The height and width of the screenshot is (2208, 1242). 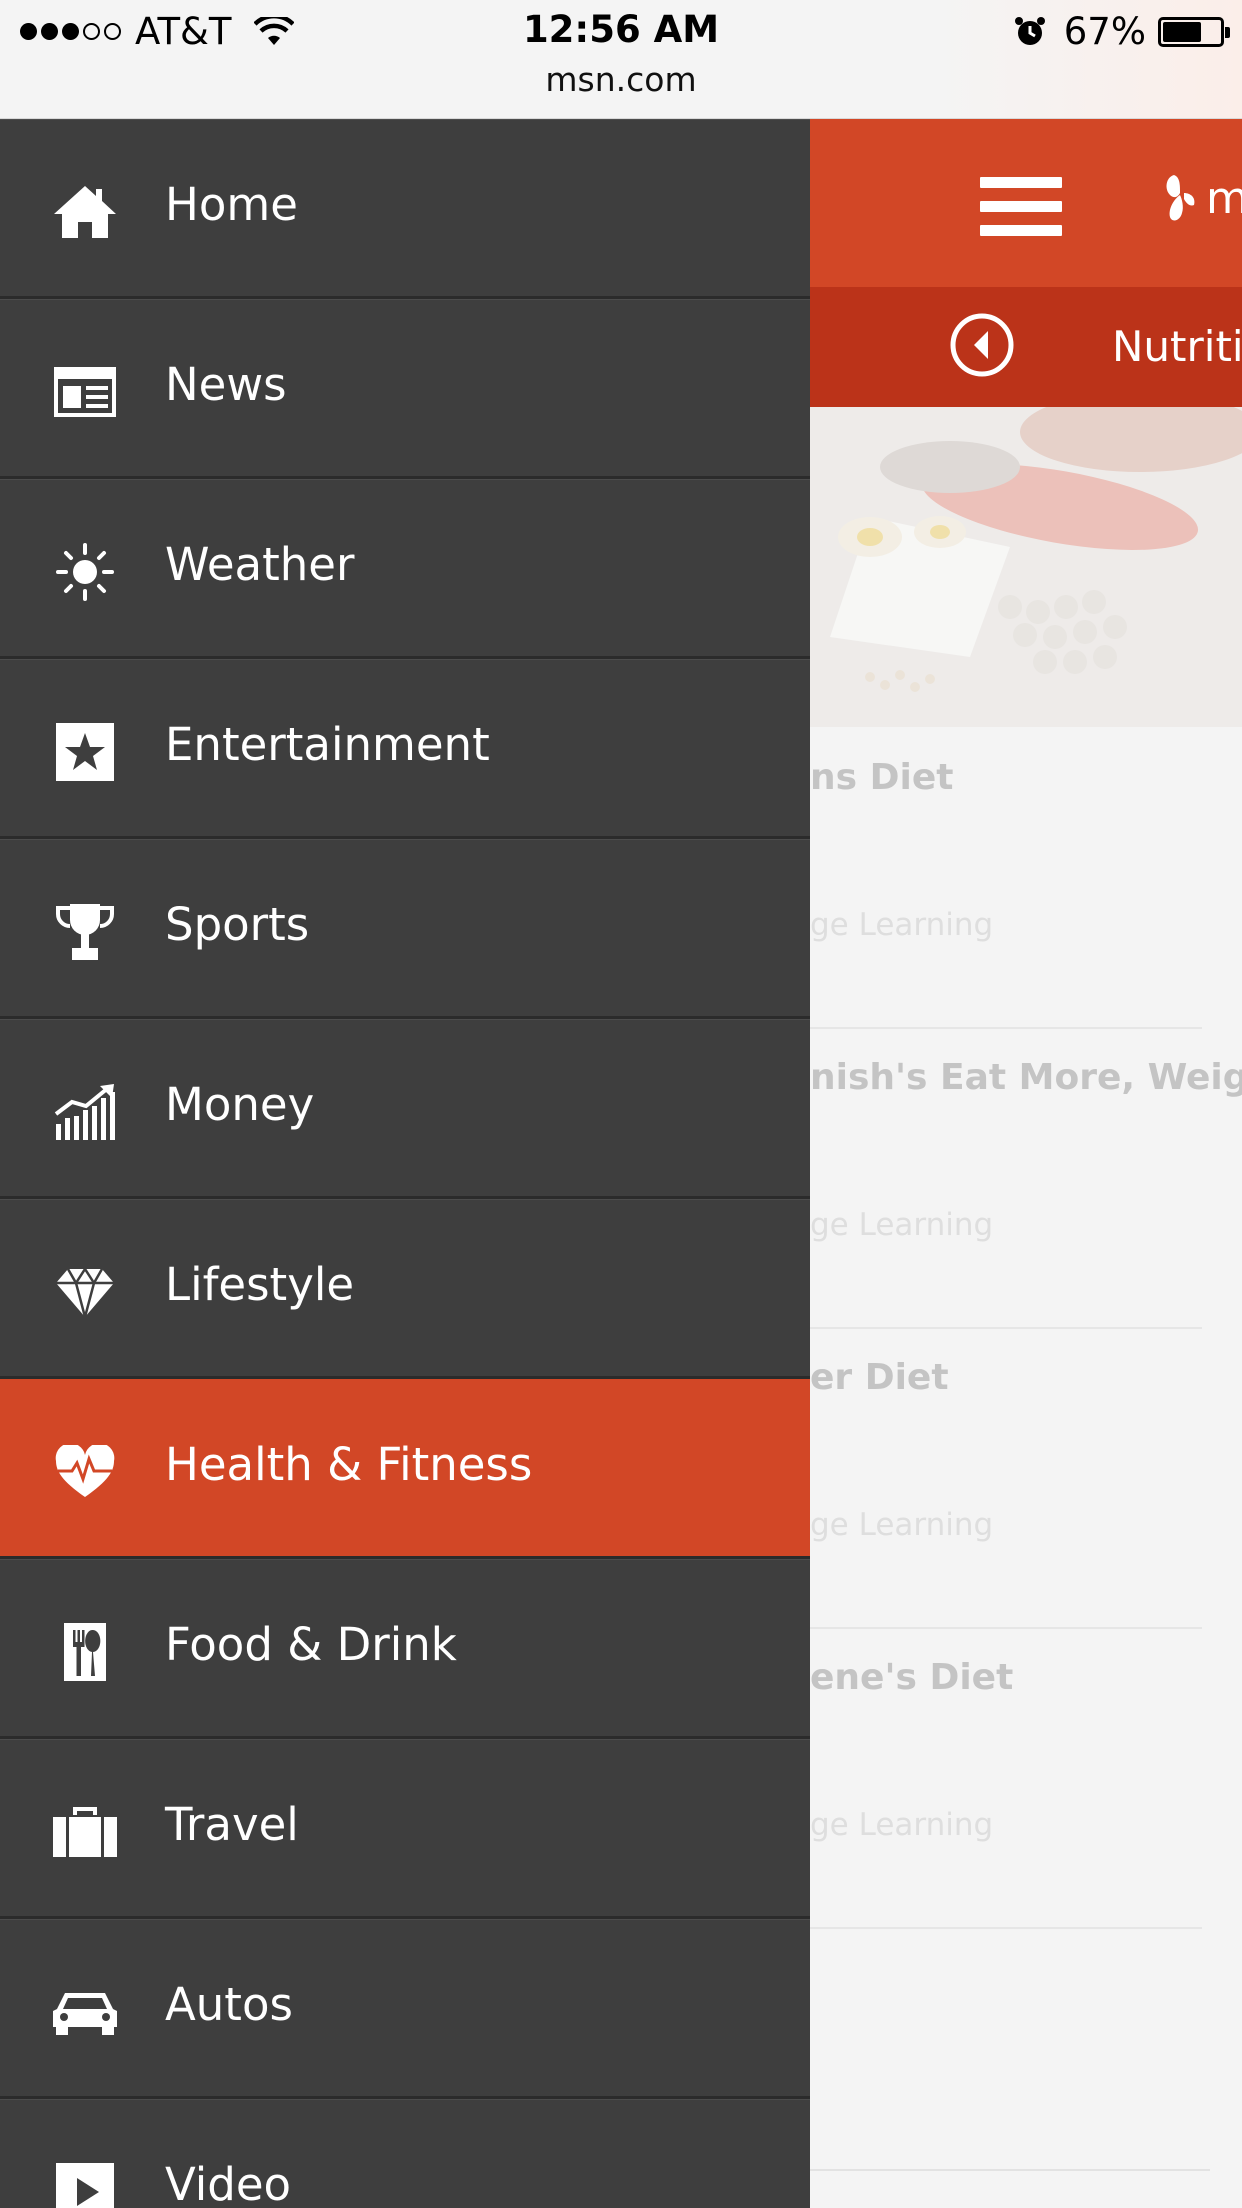 I want to click on menu-item-autos: Autos, so click(x=405, y=2009).